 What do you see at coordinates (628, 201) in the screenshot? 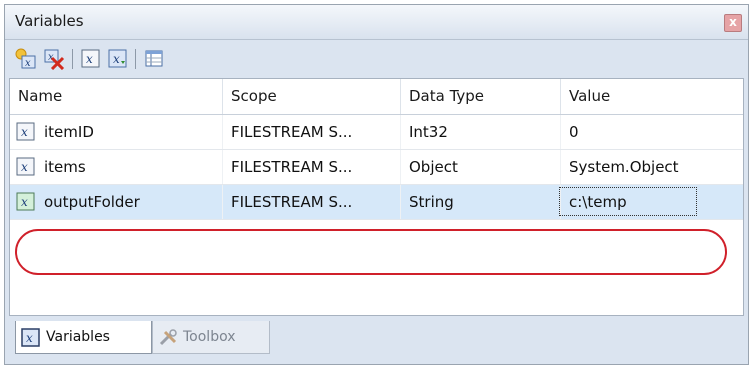
I see `value-cell-focus` at bounding box center [628, 201].